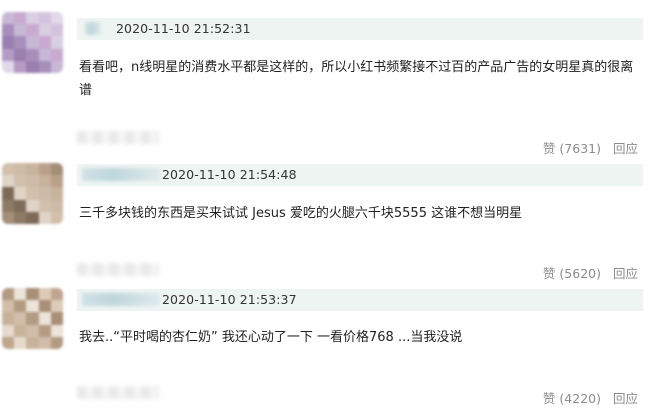 This screenshot has height=412, width=663. What do you see at coordinates (580, 398) in the screenshot?
I see `like-count: (4220)` at bounding box center [580, 398].